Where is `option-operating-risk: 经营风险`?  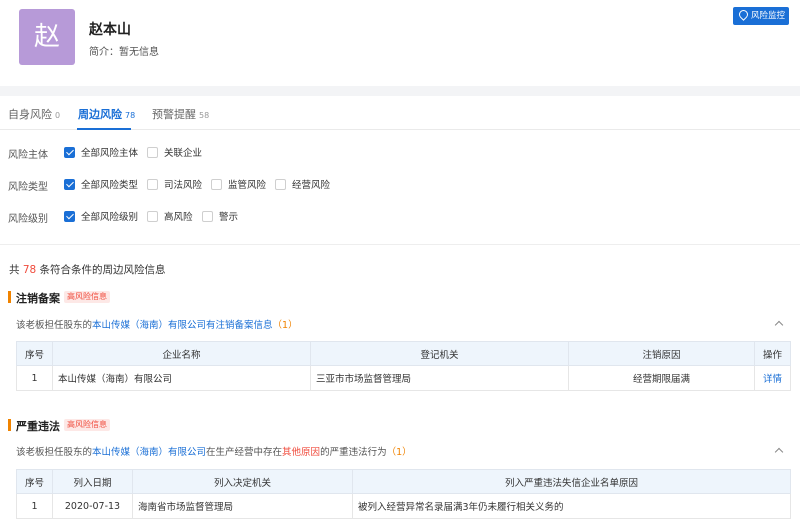
option-operating-risk: 经营风险 is located at coordinates (302, 185).